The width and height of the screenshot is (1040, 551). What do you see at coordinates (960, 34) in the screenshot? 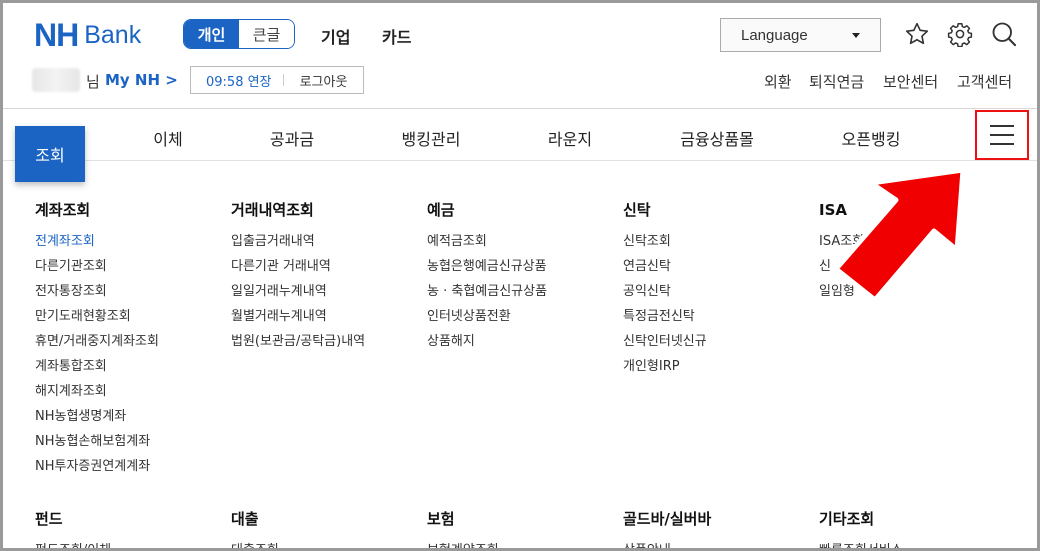
I see `settings-gear-icon` at bounding box center [960, 34].